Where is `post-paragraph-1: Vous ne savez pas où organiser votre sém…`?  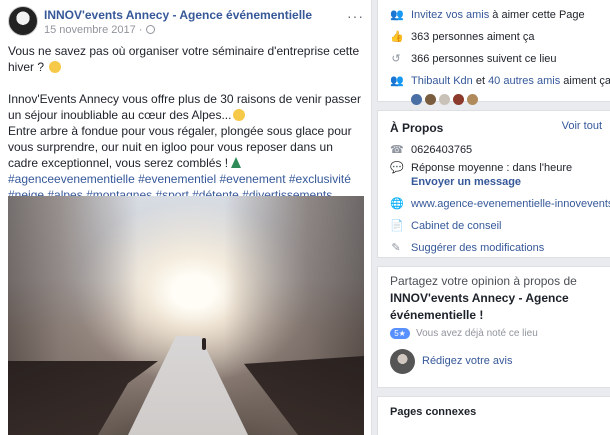
post-paragraph-1: Vous ne savez pas où organiser votre sém… is located at coordinates (187, 59).